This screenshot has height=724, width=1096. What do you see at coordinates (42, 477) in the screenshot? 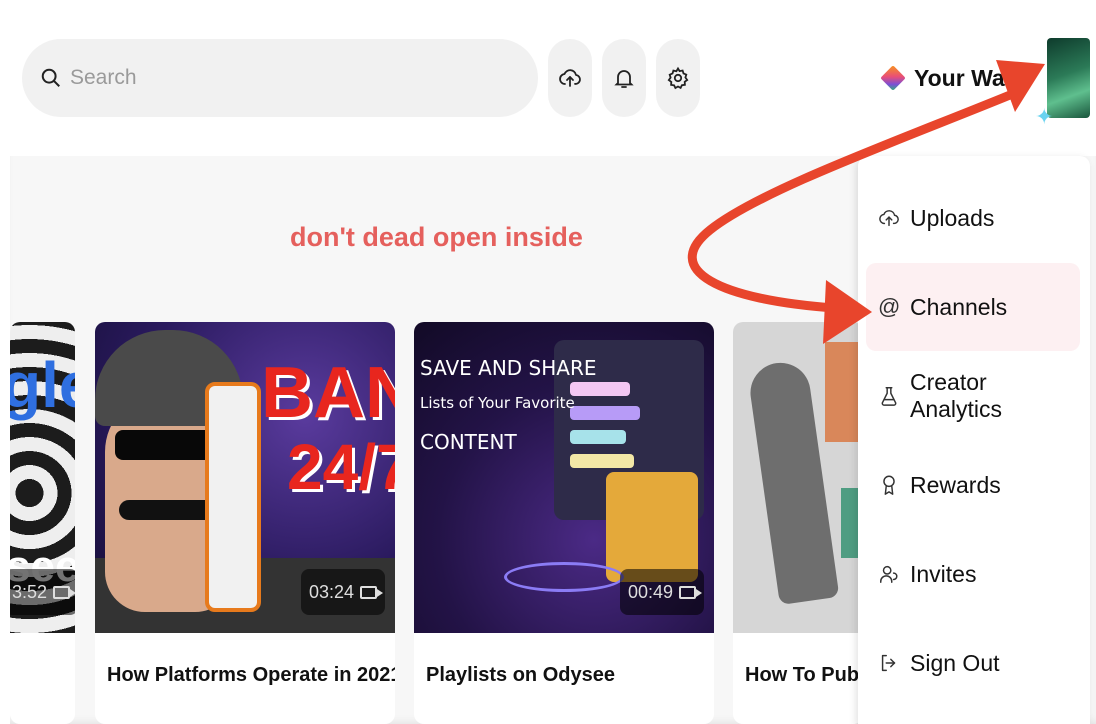
I see `video-thumbnail: gle see 3:52` at bounding box center [42, 477].